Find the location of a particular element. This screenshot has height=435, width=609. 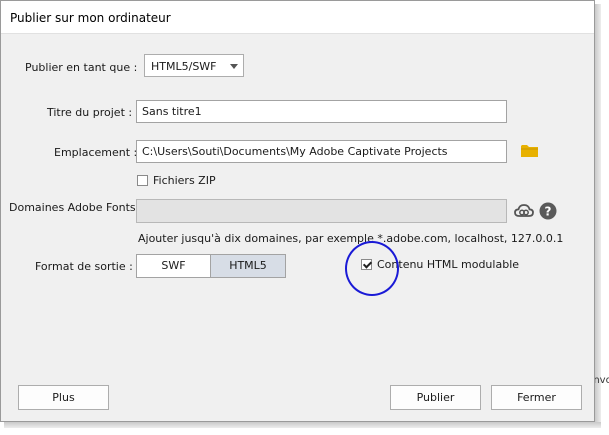

help-icon: ? is located at coordinates (548, 211).